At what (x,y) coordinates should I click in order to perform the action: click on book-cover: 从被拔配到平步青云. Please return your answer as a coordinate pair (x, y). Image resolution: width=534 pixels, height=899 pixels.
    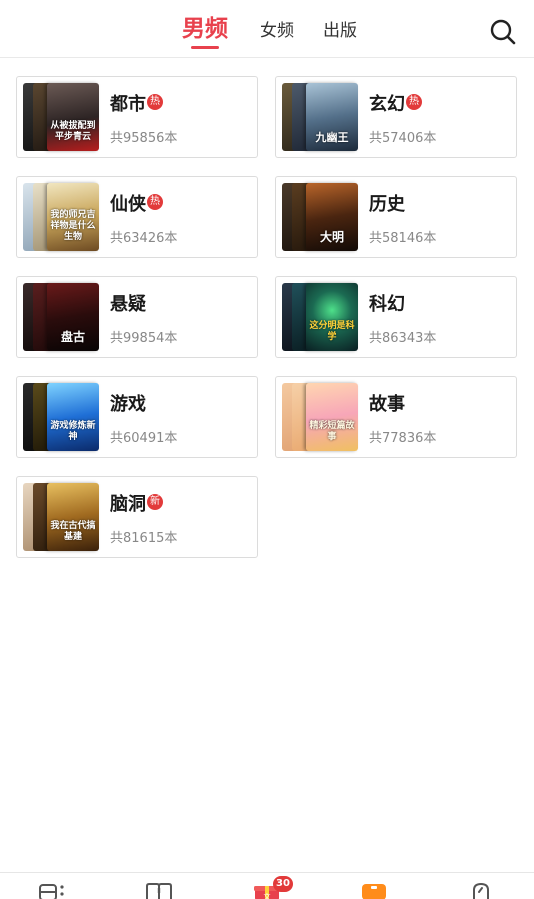
    Looking at the image, I should click on (73, 117).